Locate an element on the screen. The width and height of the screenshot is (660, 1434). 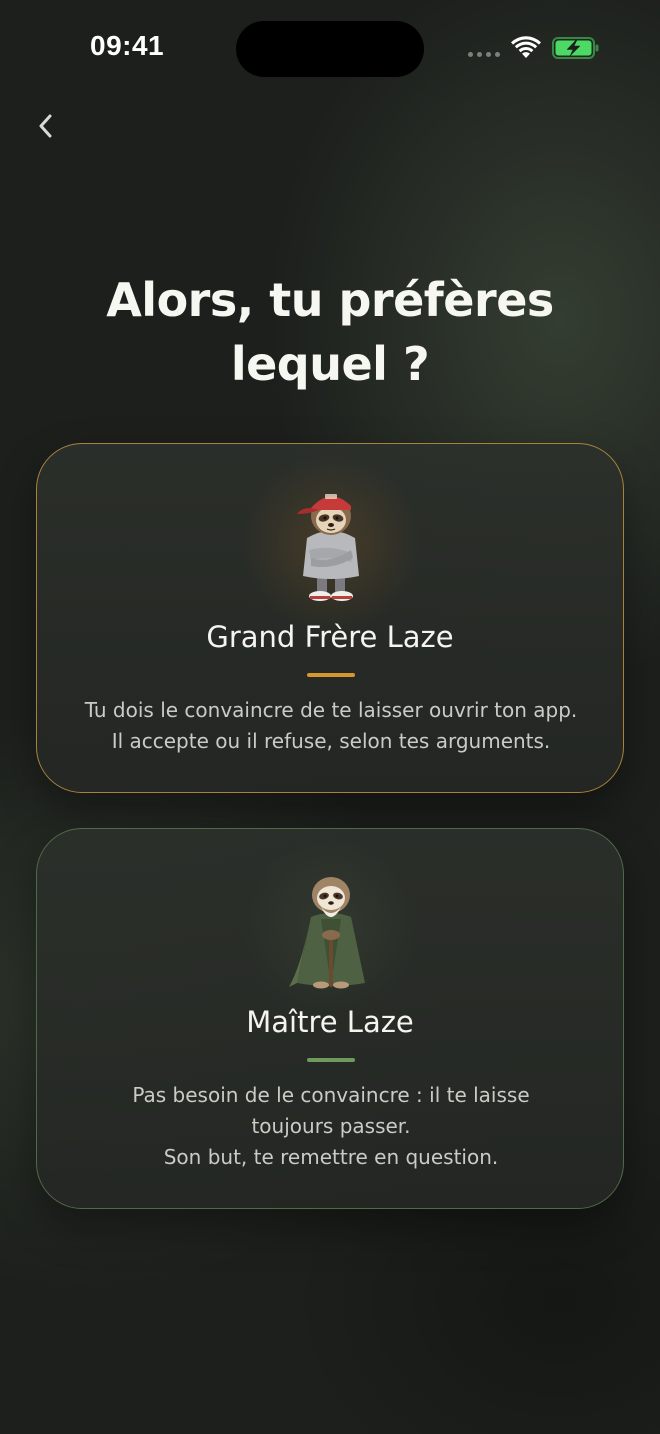
back-button is located at coordinates (46, 126).